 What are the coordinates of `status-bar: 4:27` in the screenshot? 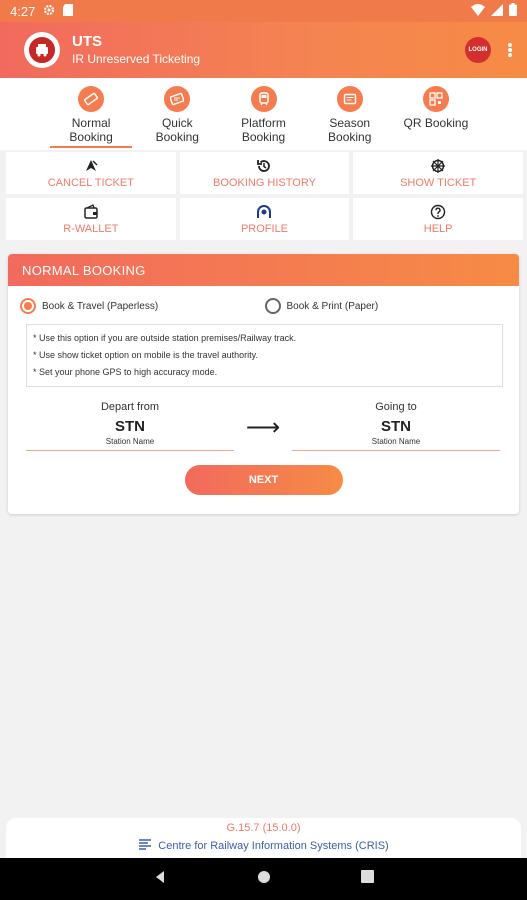 It's located at (263, 11).